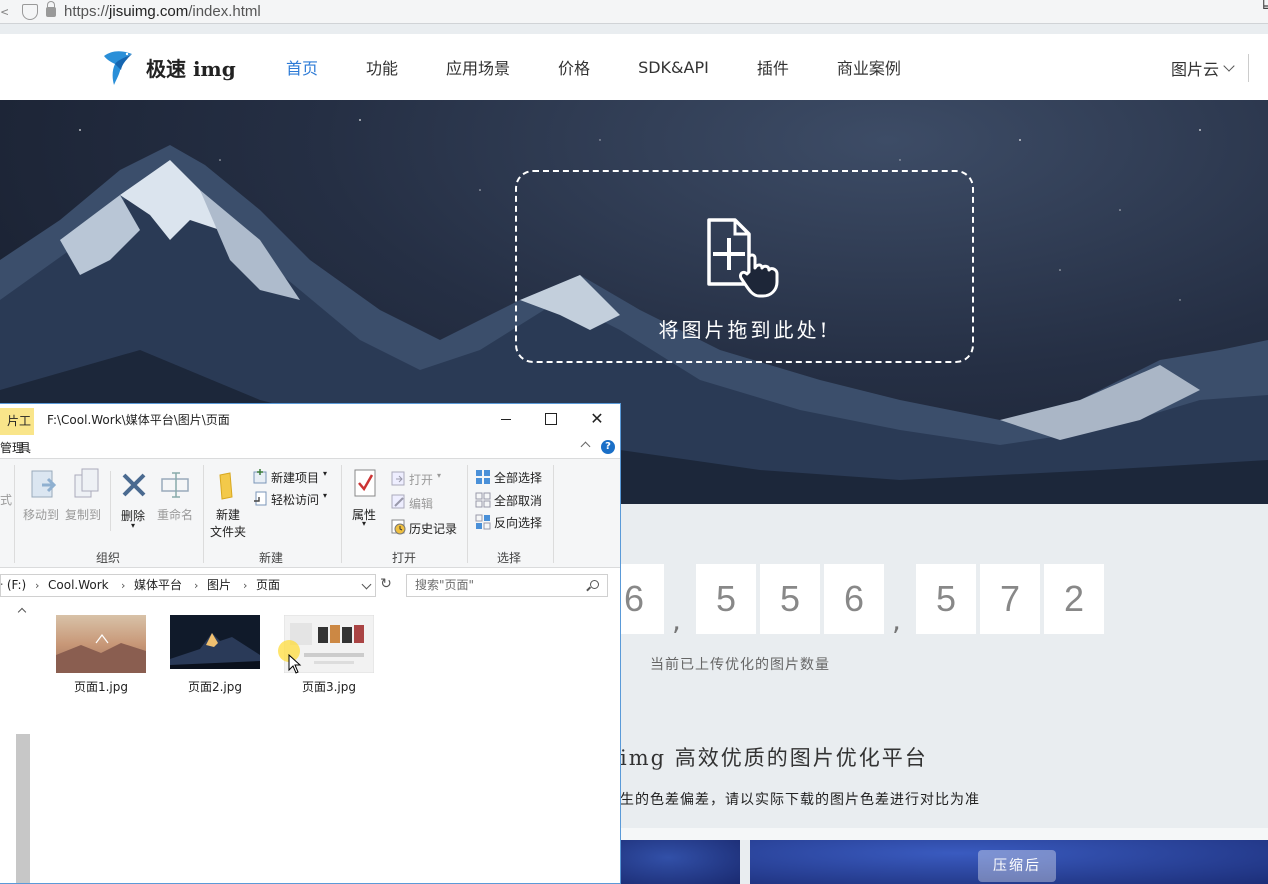 Image resolution: width=1268 pixels, height=884 pixels. What do you see at coordinates (22, 612) in the screenshot?
I see `scroll-up-icon` at bounding box center [22, 612].